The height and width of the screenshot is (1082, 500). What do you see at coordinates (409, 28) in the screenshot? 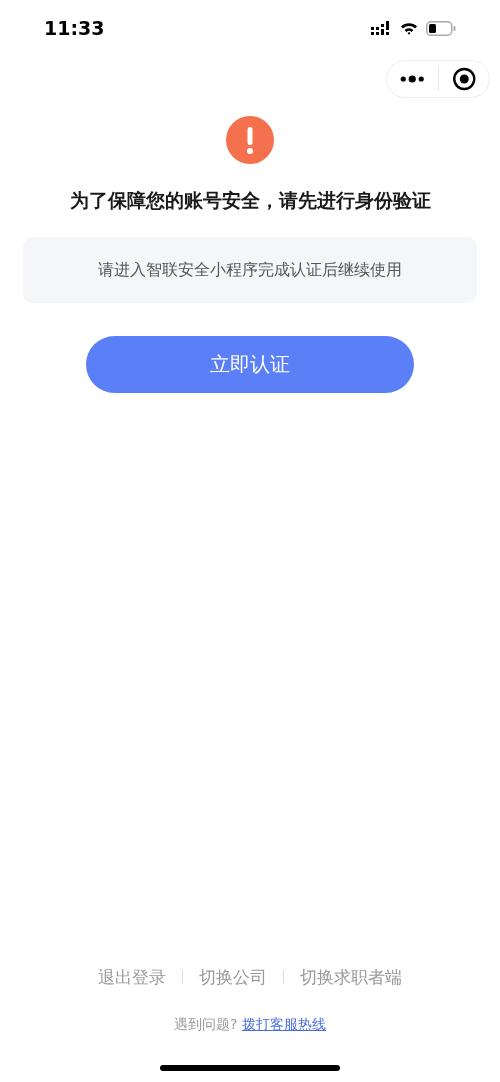
I see `wifi-icon` at bounding box center [409, 28].